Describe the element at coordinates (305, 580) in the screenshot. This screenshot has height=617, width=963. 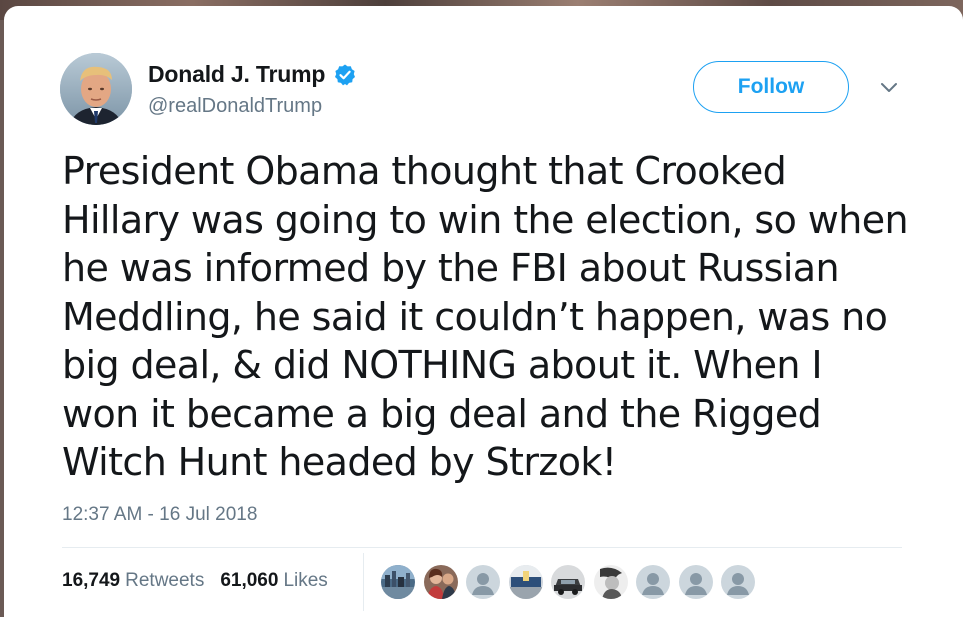
I see `likes-label: Likes` at that location.